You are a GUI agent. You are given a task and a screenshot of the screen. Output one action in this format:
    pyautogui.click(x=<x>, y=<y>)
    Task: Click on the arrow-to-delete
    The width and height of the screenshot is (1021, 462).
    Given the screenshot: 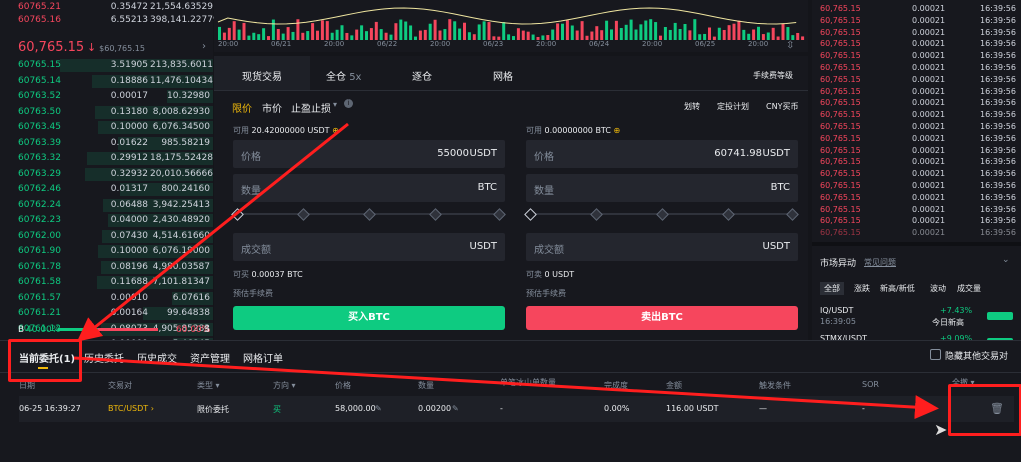 What is the action you would take?
    pyautogui.click(x=506, y=388)
    